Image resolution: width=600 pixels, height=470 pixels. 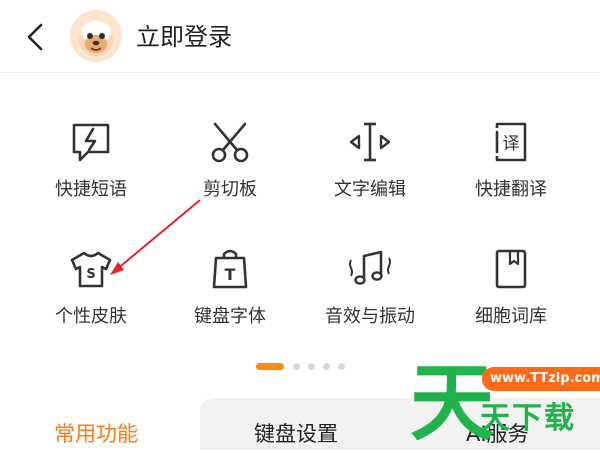 I want to click on monkey-avatar-icon, so click(x=96, y=36).